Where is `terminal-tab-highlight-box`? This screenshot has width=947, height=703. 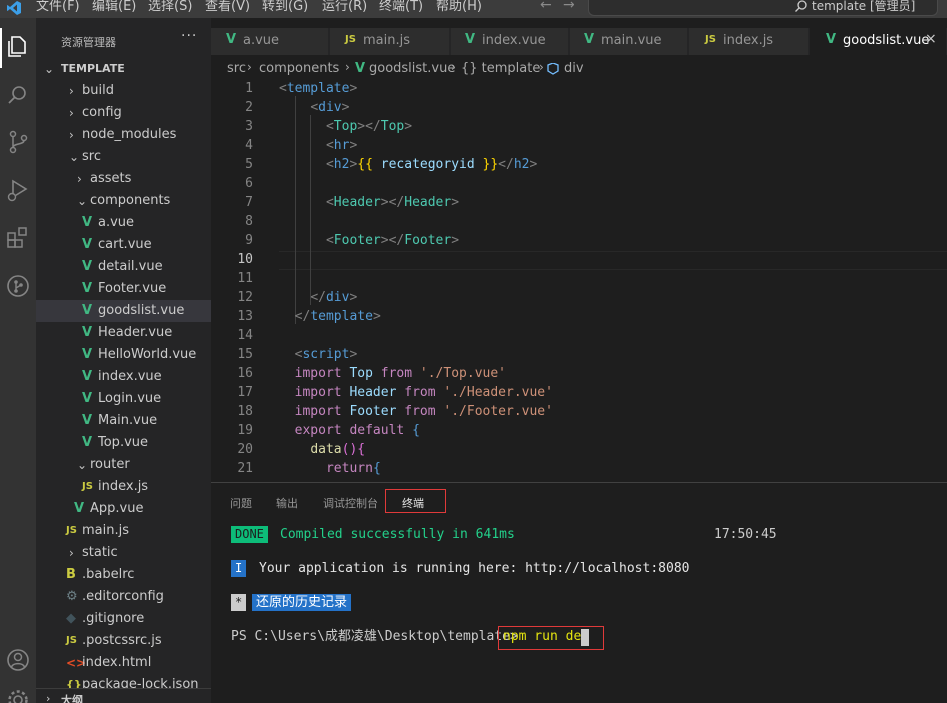
terminal-tab-highlight-box is located at coordinates (415, 501).